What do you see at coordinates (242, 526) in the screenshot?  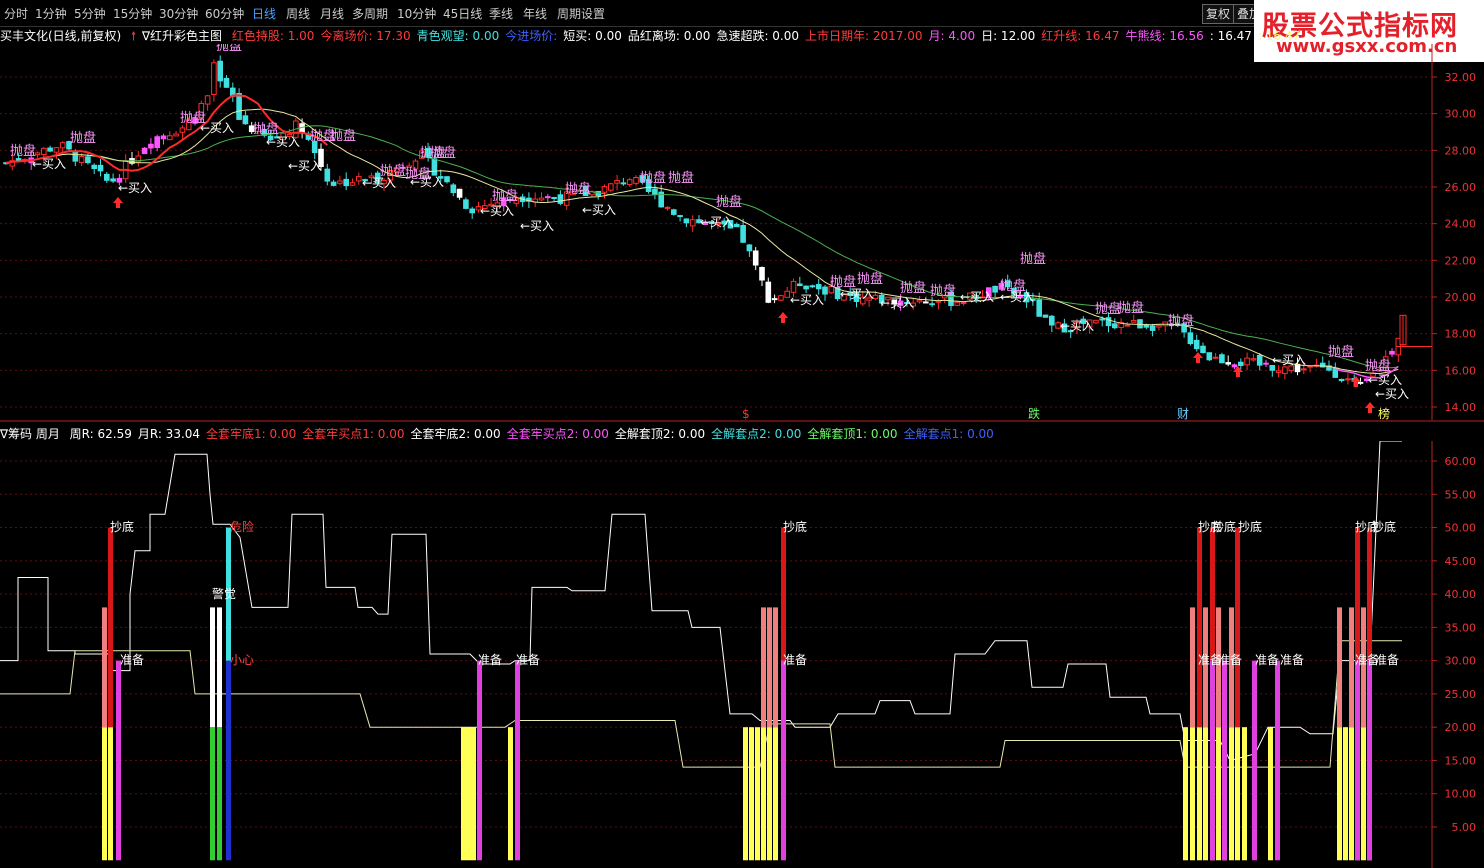 I see `signal-label: 危险` at bounding box center [242, 526].